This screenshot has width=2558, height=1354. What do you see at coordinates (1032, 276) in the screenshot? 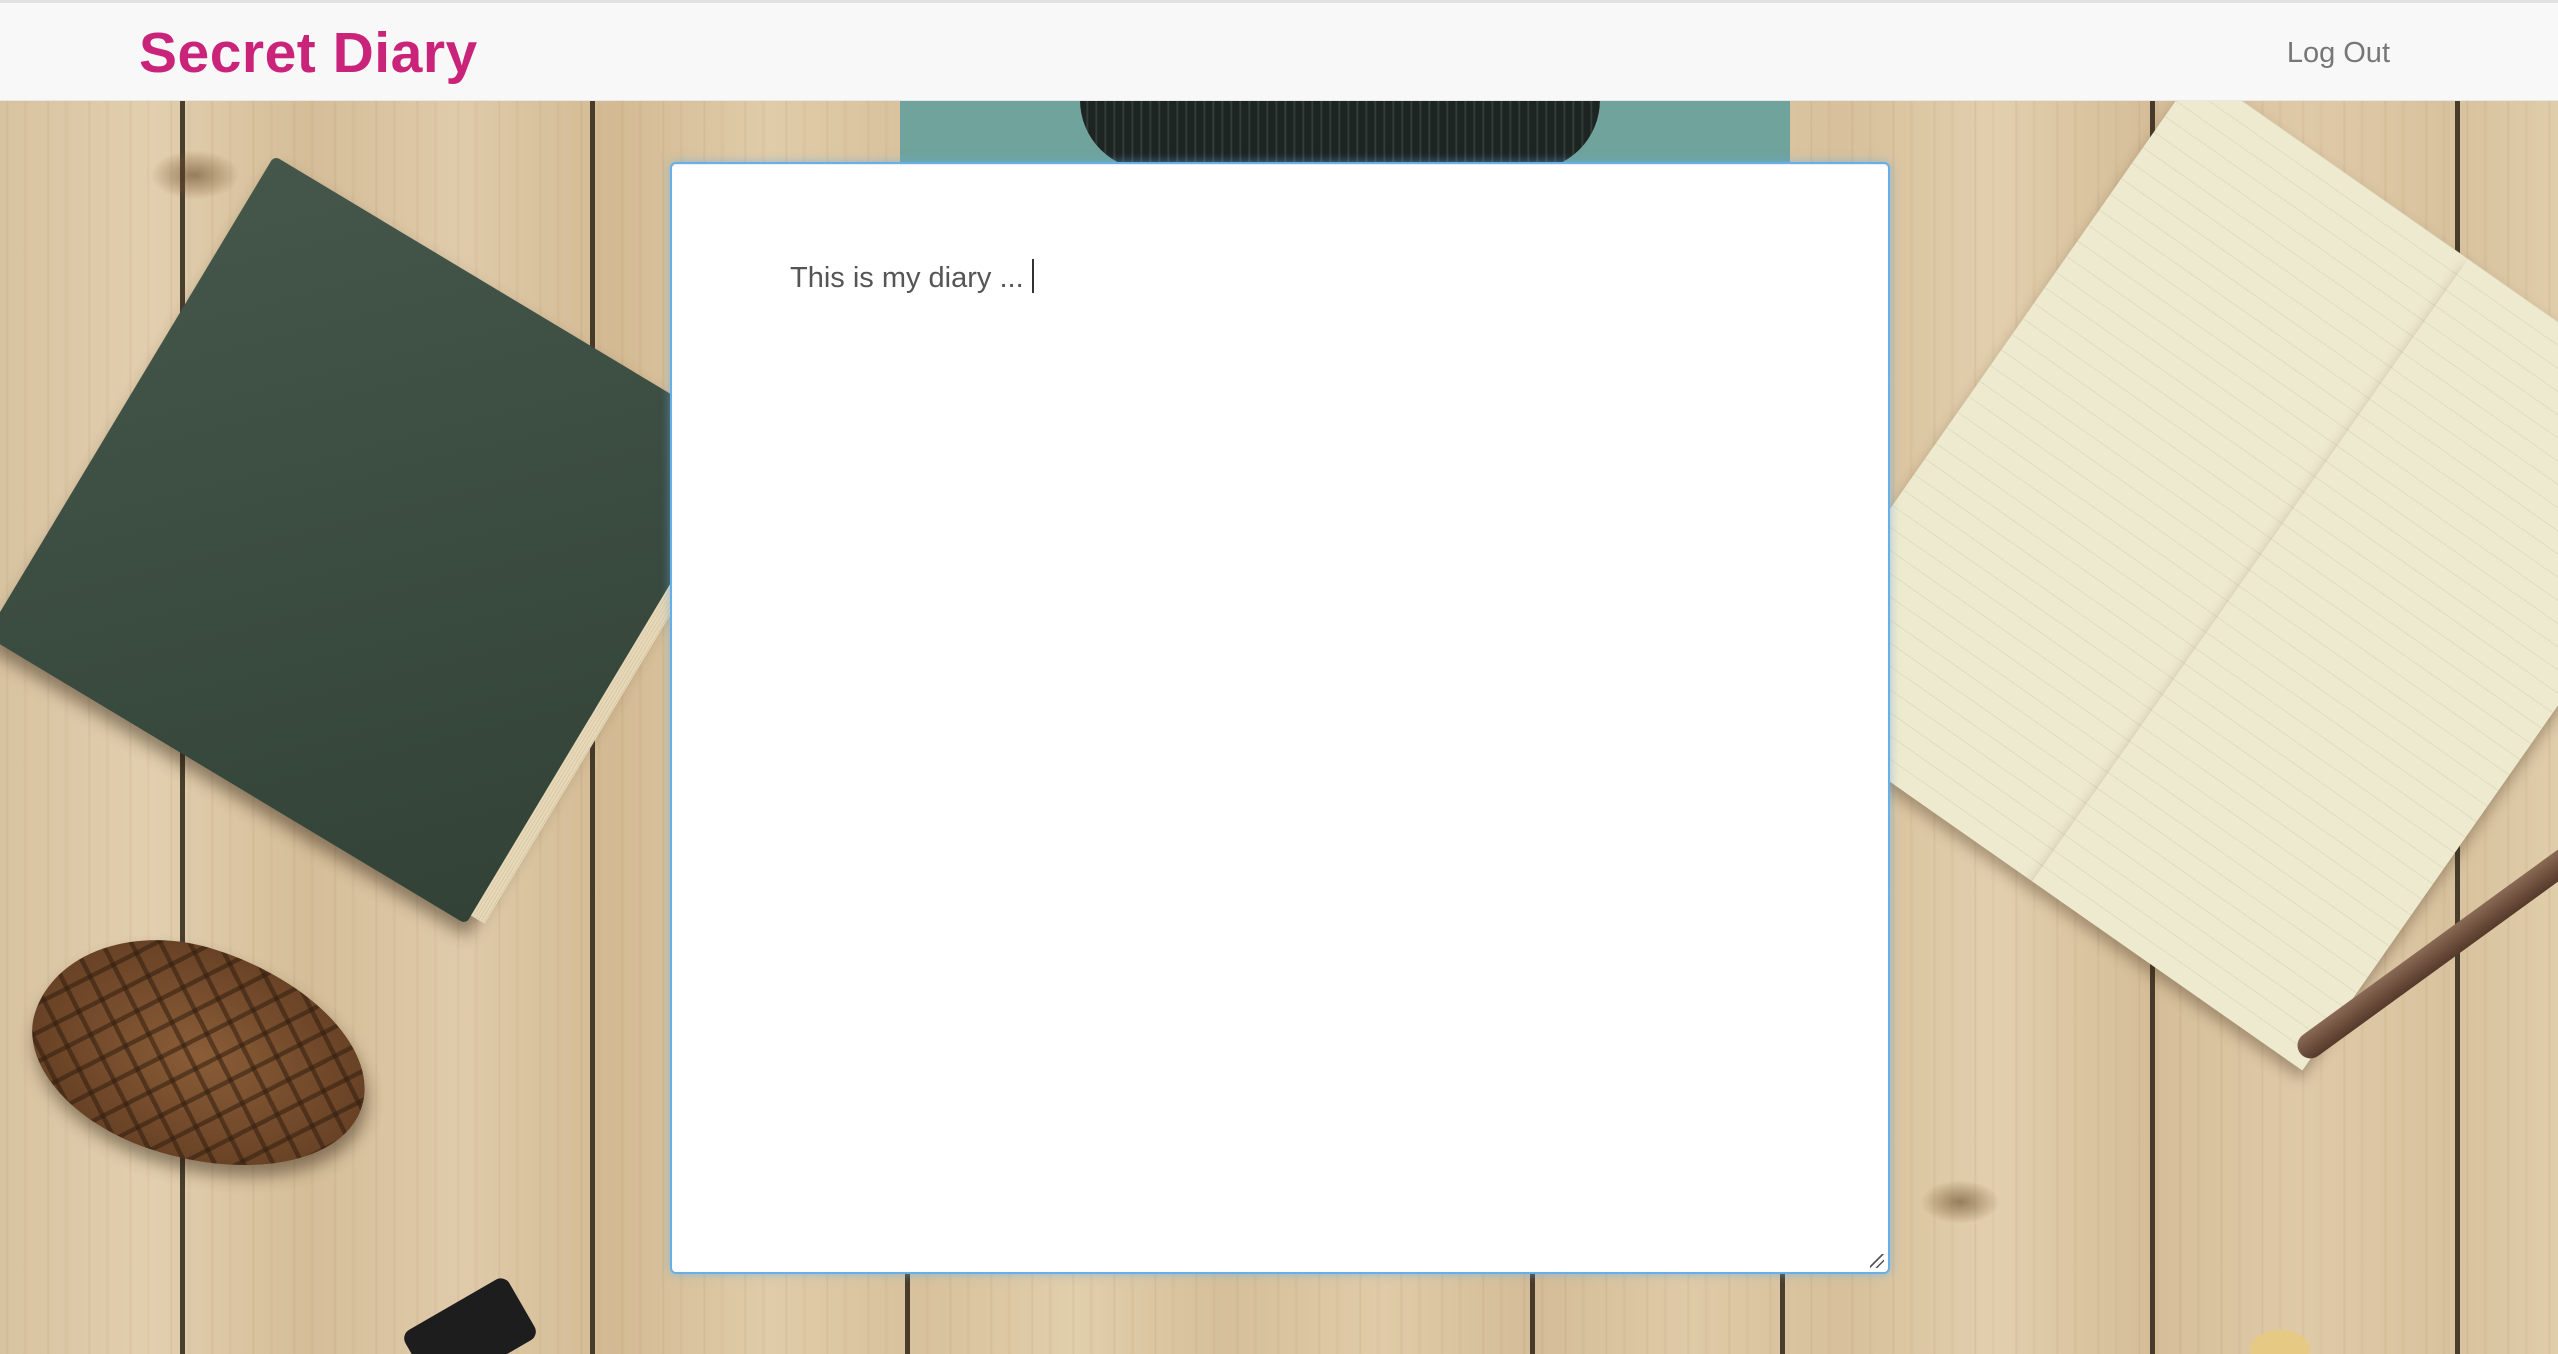
I see `text-caret` at bounding box center [1032, 276].